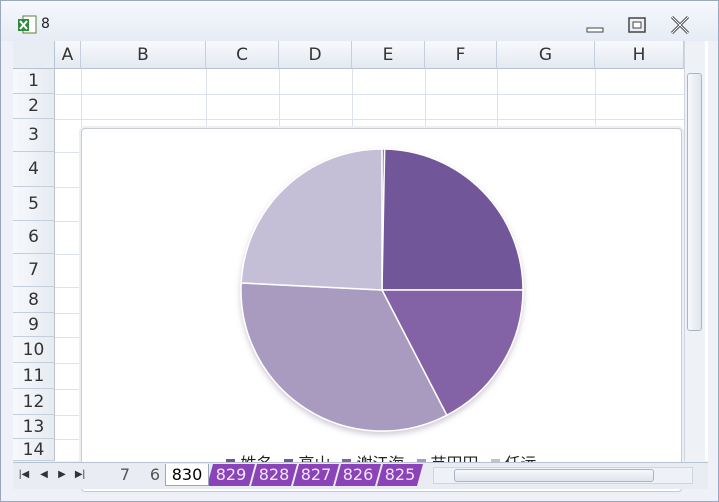  What do you see at coordinates (694, 202) in the screenshot?
I see `vertical-scroll-thumb` at bounding box center [694, 202].